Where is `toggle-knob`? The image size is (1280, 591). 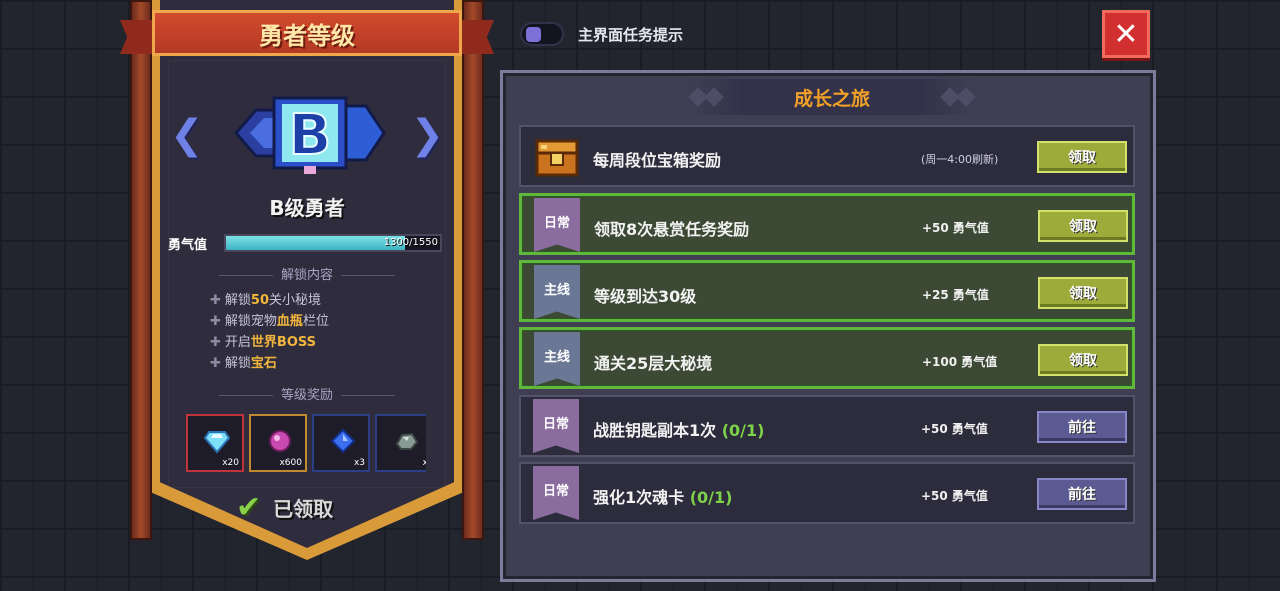 toggle-knob is located at coordinates (533, 34).